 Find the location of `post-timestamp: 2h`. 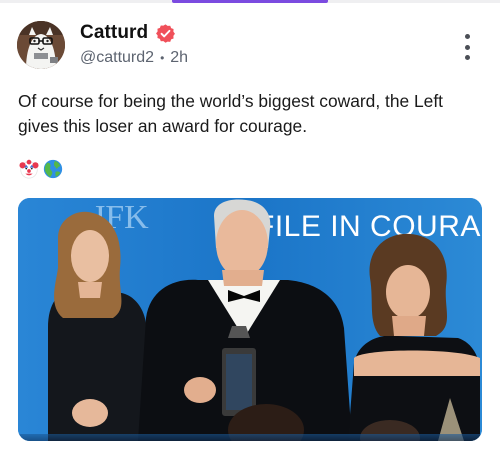

post-timestamp: 2h is located at coordinates (179, 58).